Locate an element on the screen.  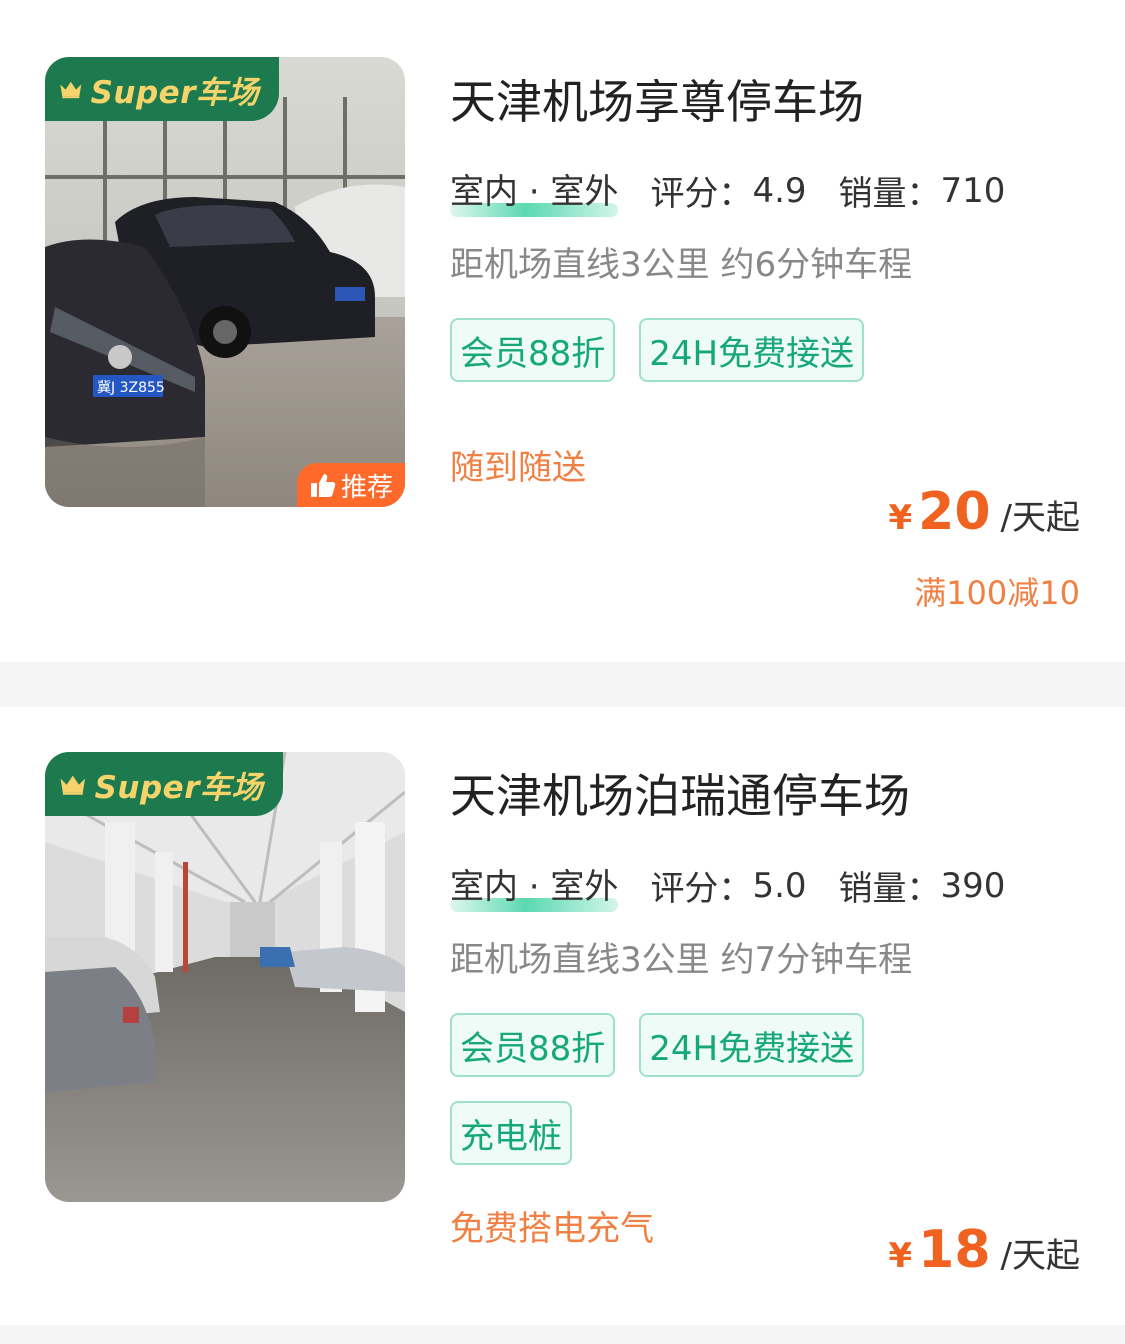
price-display: ¥ 18 /天起 is located at coordinates (984, 1250).